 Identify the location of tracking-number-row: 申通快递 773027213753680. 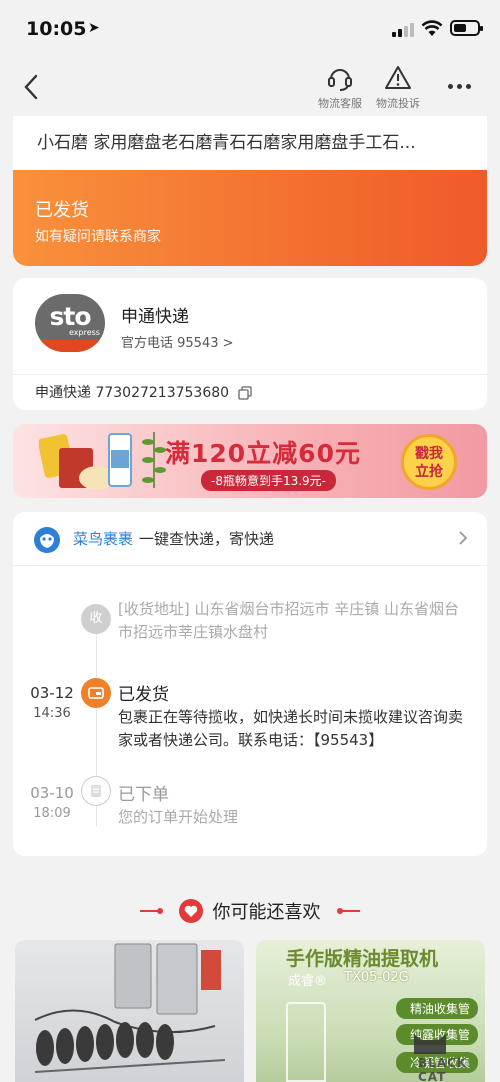
(143, 392).